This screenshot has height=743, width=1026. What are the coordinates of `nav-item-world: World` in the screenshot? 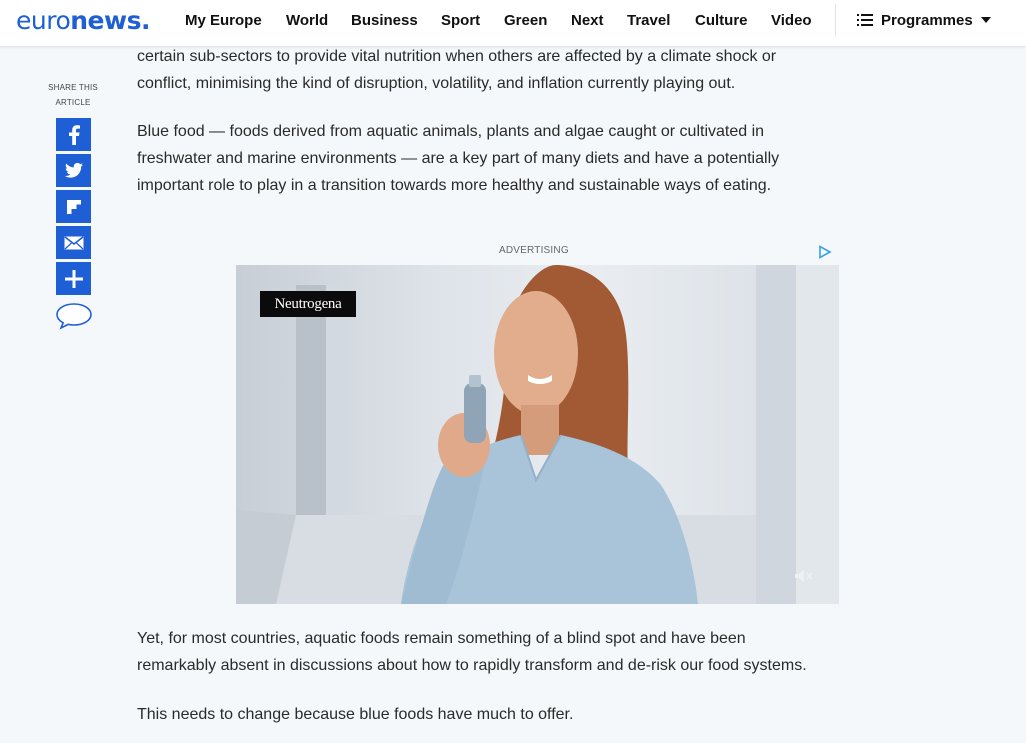 It's located at (307, 20).